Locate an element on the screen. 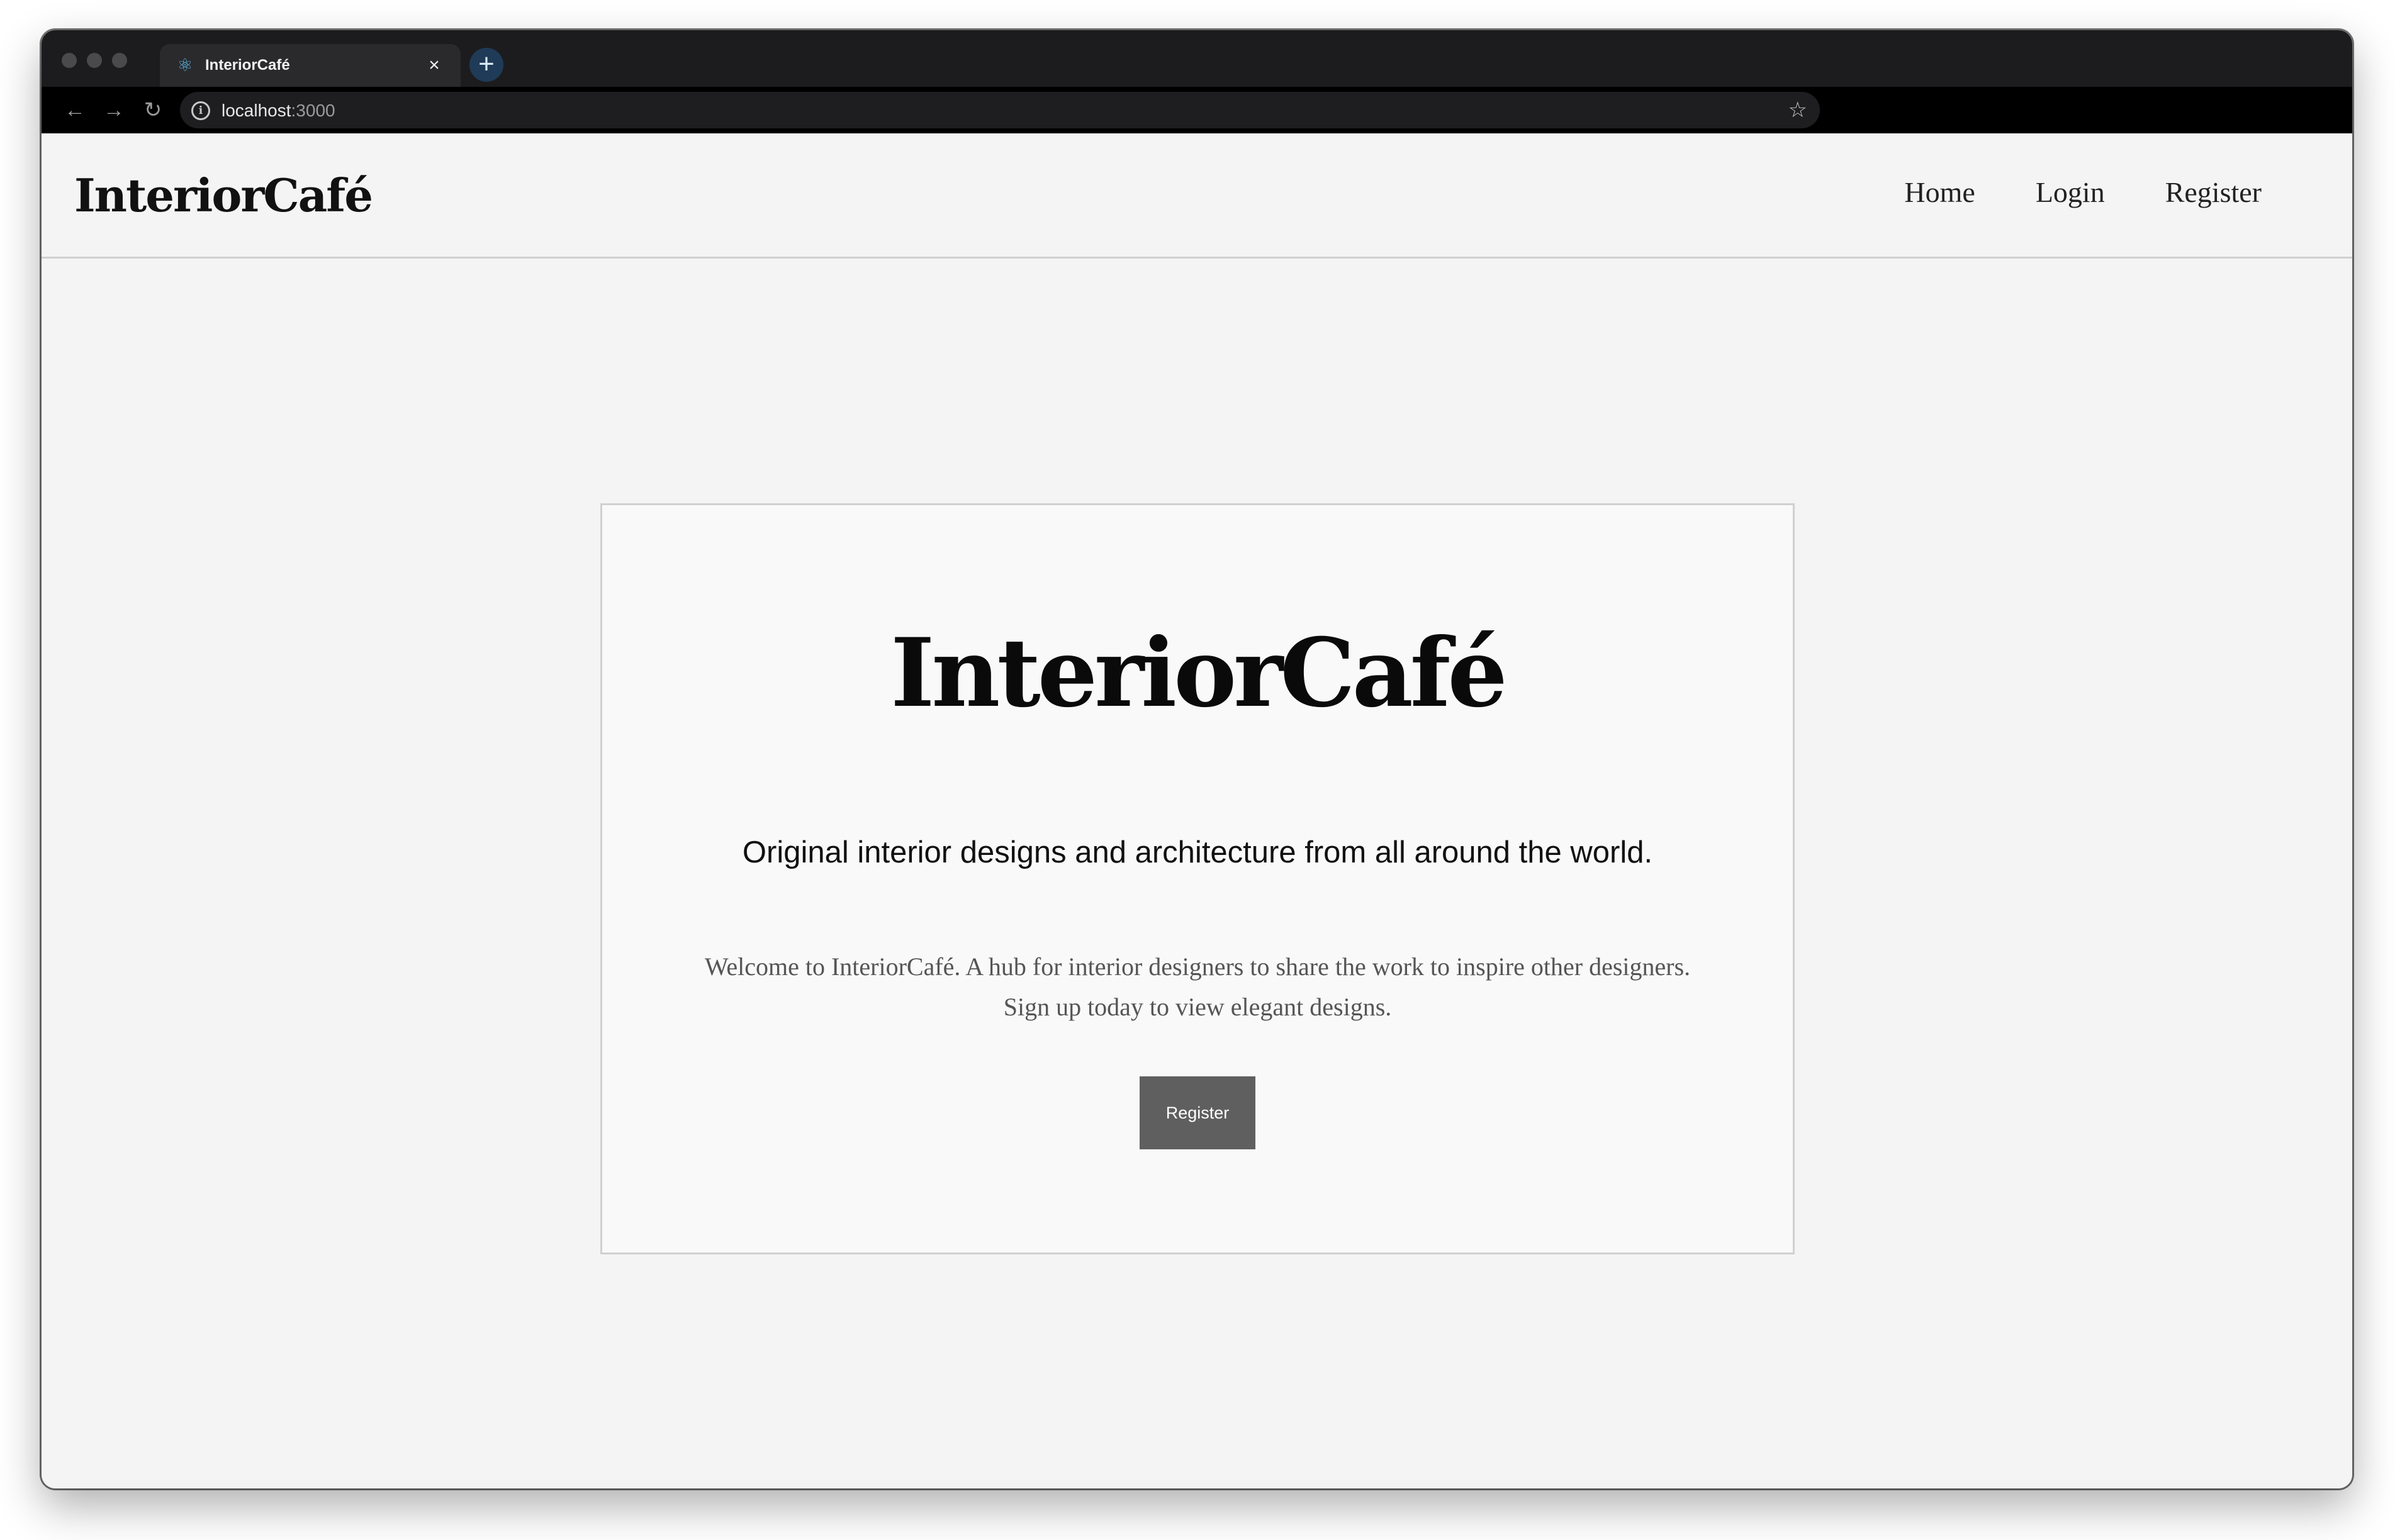 This screenshot has height=1540, width=2395. tab-title: InteriorCafé is located at coordinates (247, 65).